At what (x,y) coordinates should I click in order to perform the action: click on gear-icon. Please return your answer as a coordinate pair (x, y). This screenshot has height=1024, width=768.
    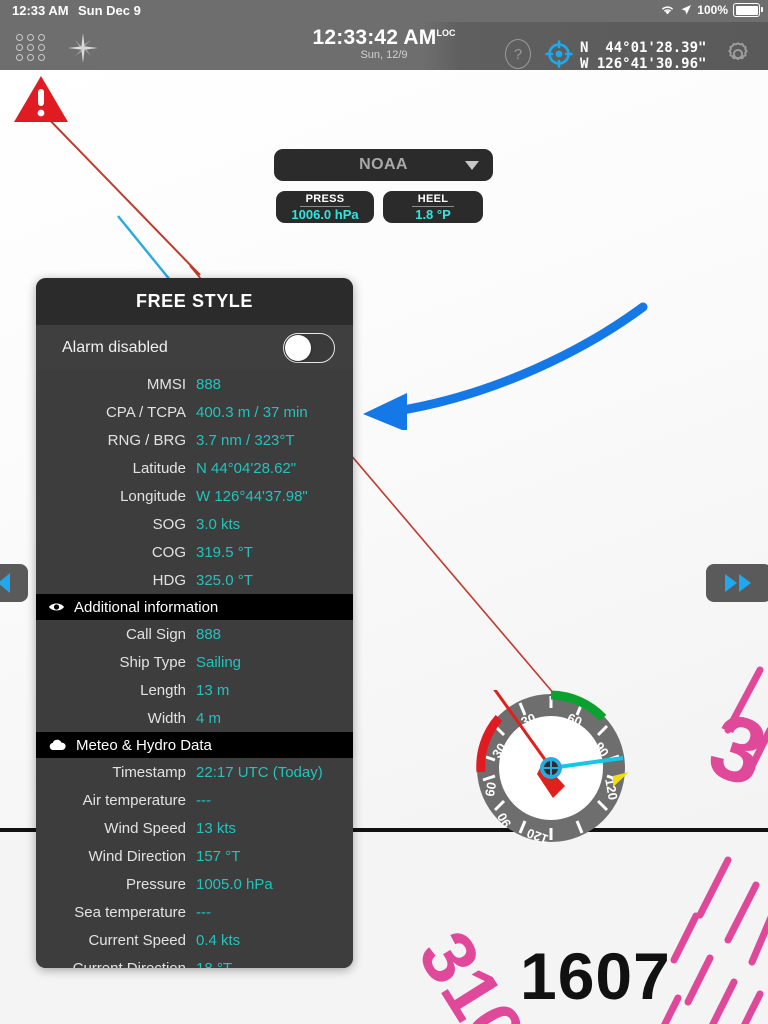
    Looking at the image, I should click on (738, 54).